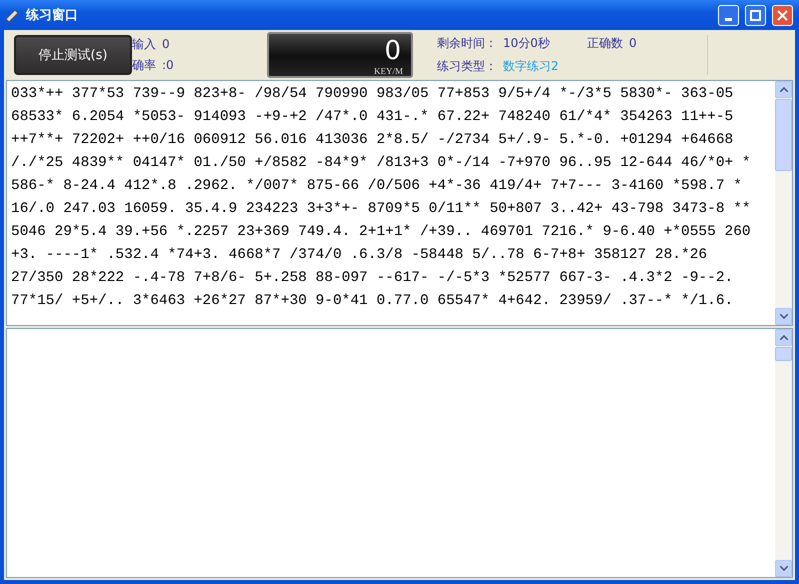 This screenshot has height=584, width=799. I want to click on practice-text-line: 77*15/ +5+/.. 3*6463 +26*27 87*+30 9-0*41 0.77.0 65547* 4+642. 23959/ .37--* */1.6., so click(372, 301).